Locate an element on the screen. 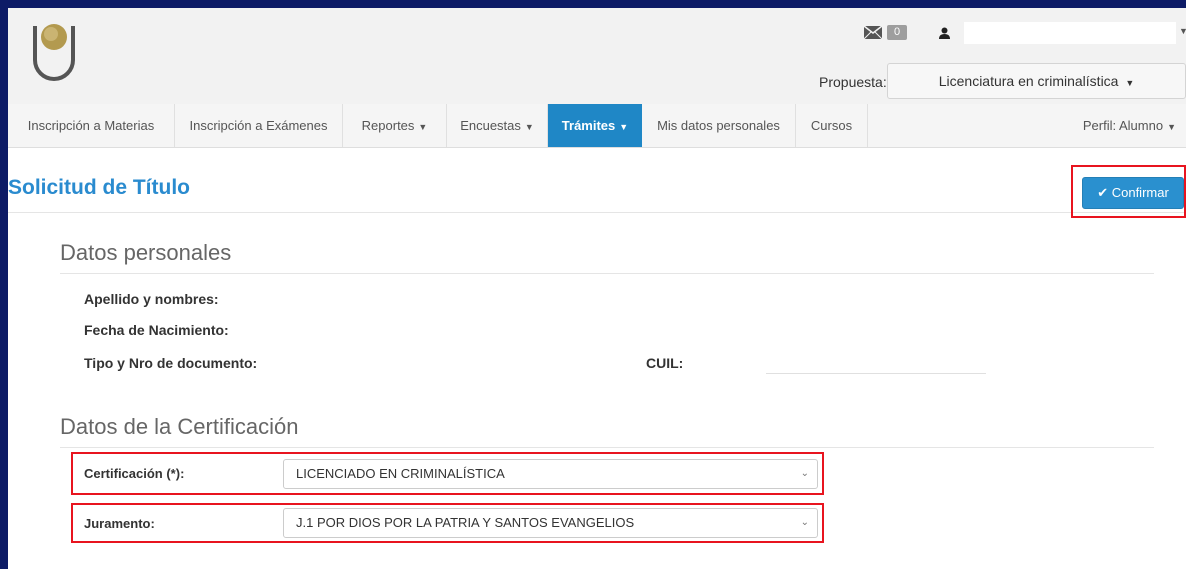 The image size is (1186, 569). nav-tramites: Trámites ▼ is located at coordinates (595, 125).